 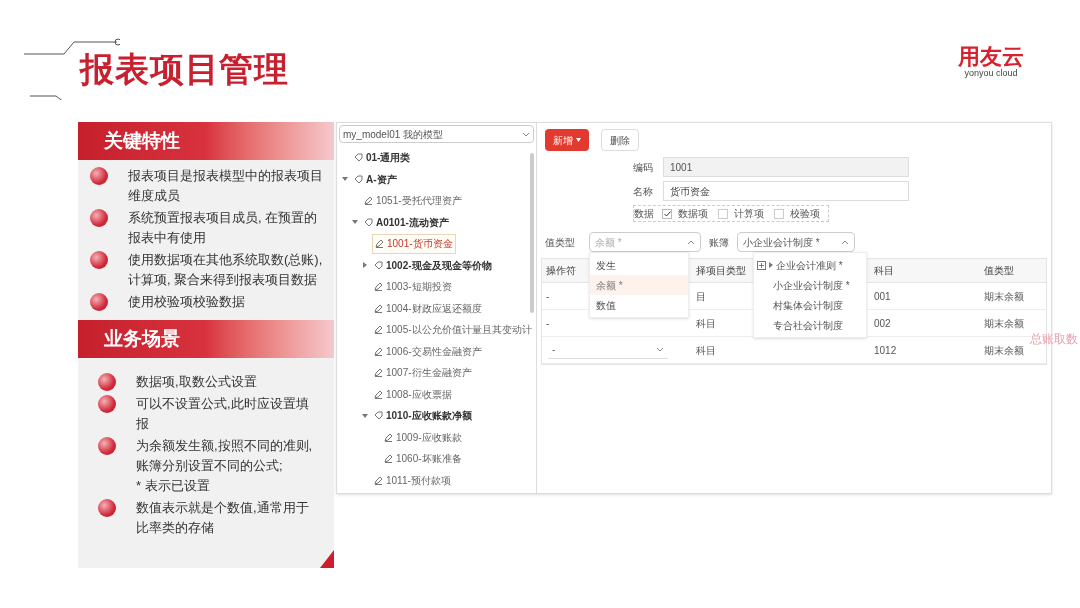 What do you see at coordinates (809, 265) in the screenshot?
I see `menu-item: 企业会计准则 *` at bounding box center [809, 265].